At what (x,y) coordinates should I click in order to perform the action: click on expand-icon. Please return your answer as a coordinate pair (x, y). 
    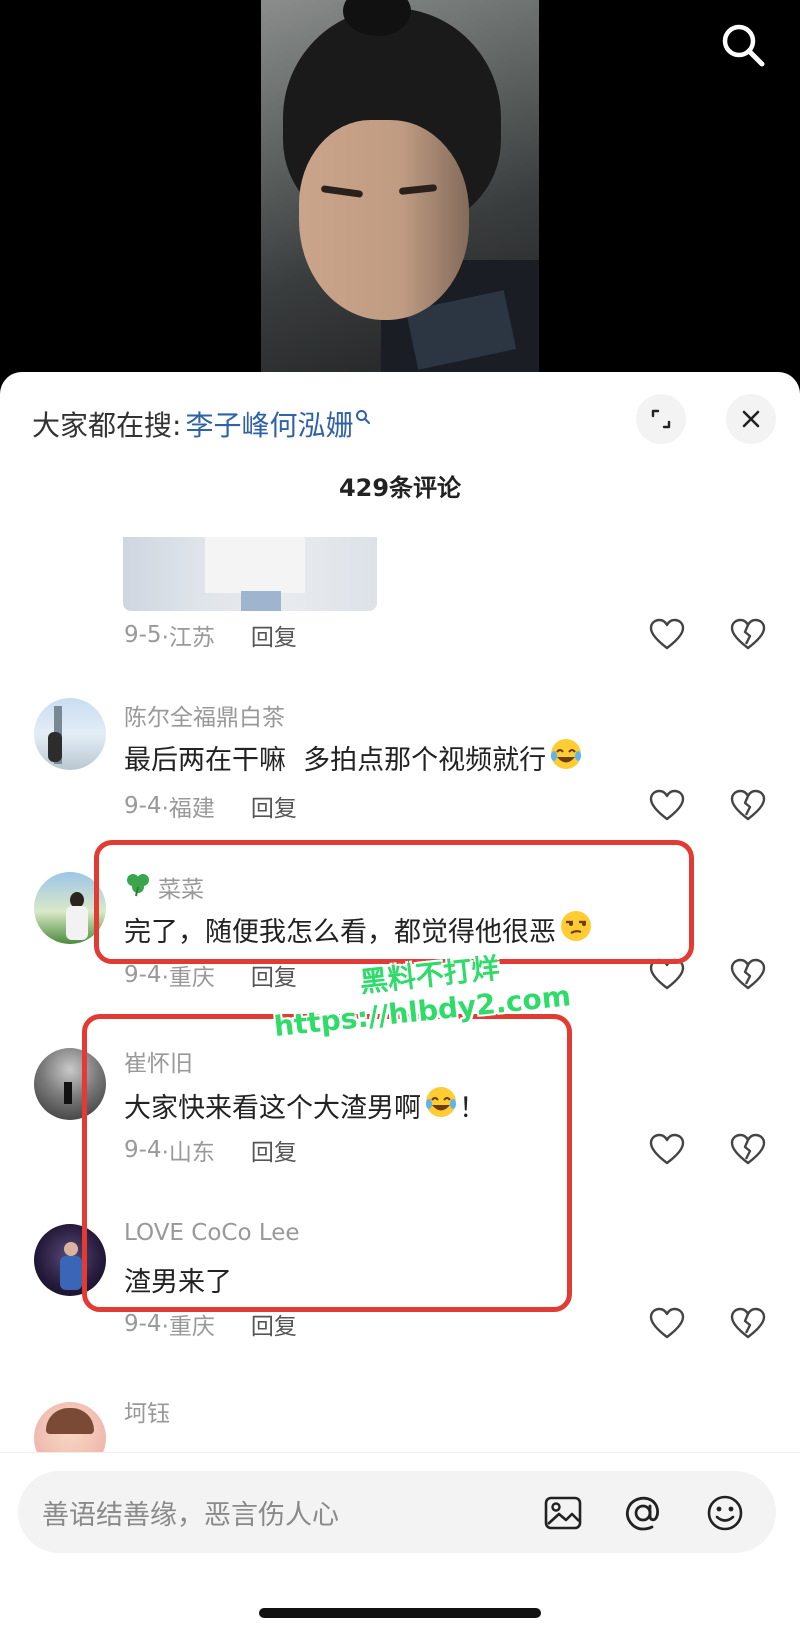
    Looking at the image, I should click on (661, 419).